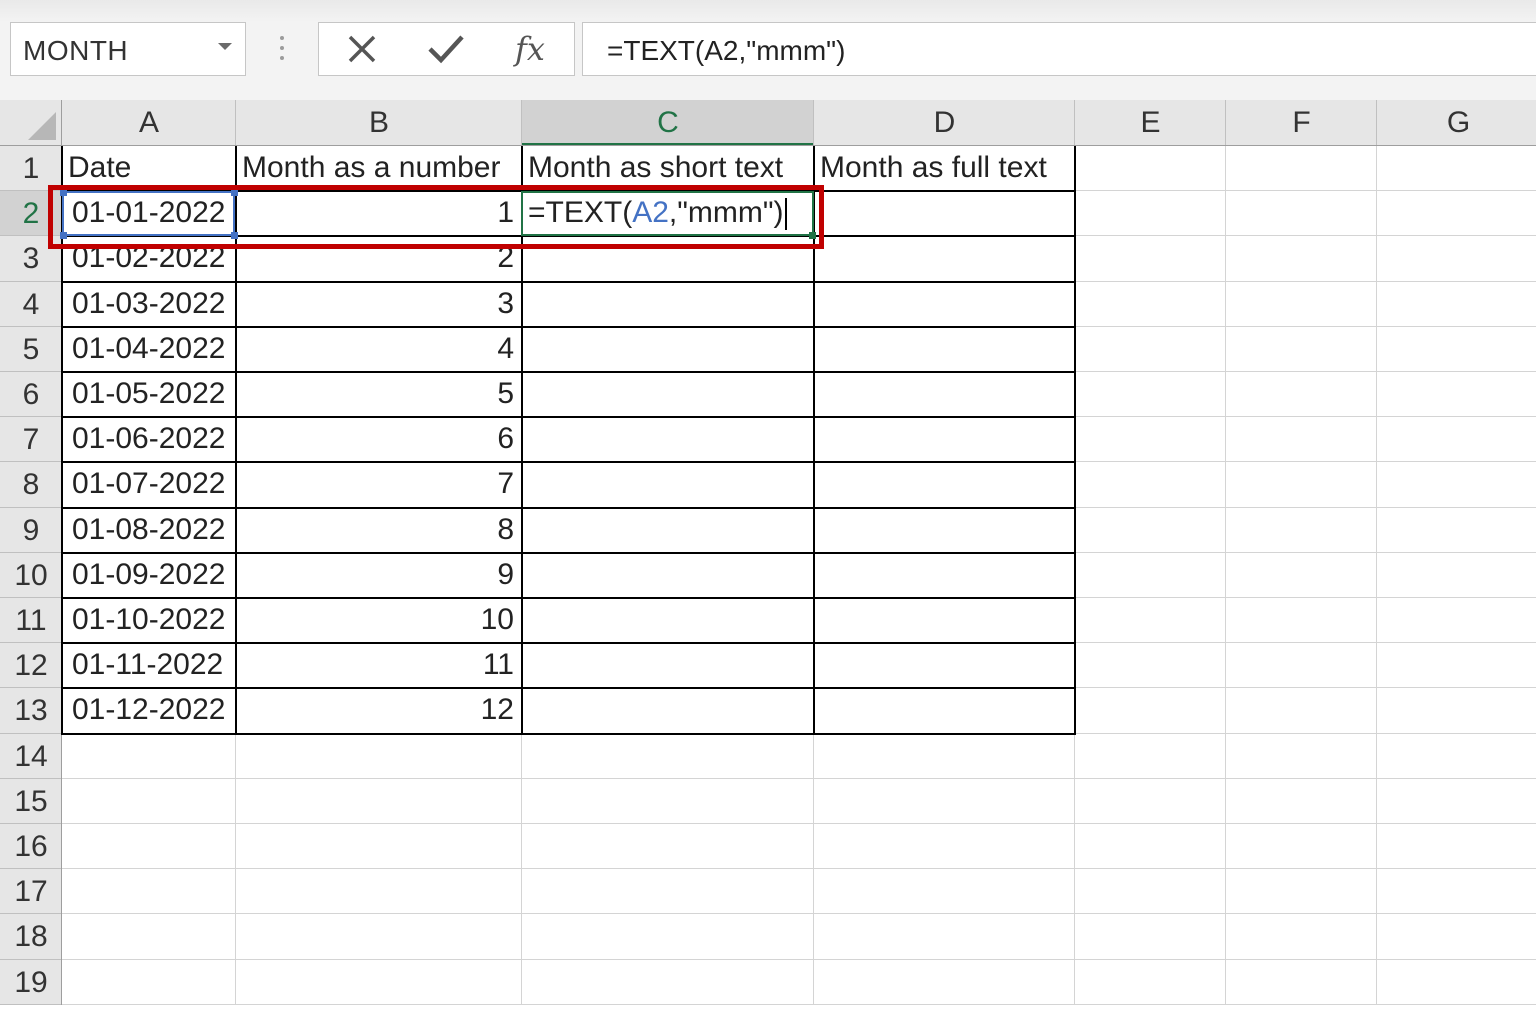 Image resolution: width=1536 pixels, height=1012 pixels. Describe the element at coordinates (31, 982) in the screenshot. I see `row-header-19: 19` at that location.